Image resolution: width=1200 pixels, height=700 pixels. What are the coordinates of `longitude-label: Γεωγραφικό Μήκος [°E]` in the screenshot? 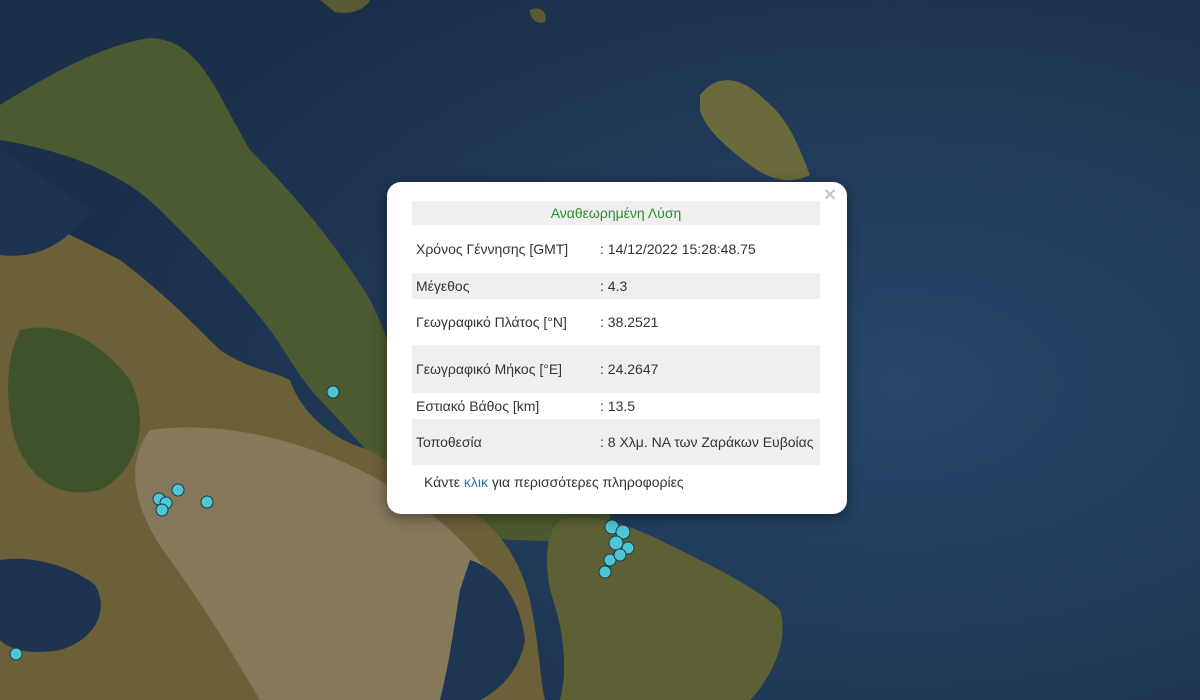 It's located at (504, 369).